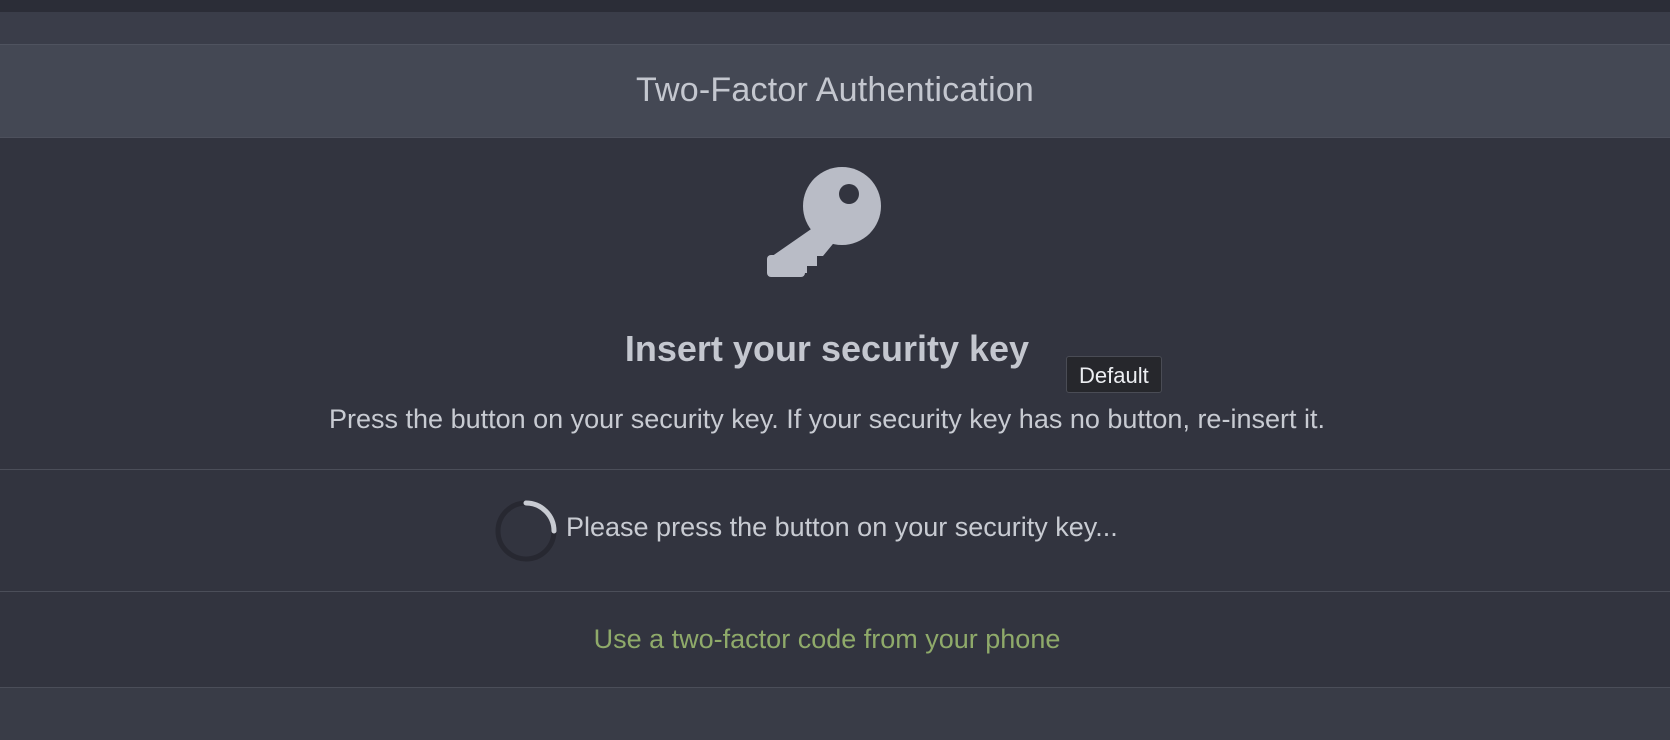  What do you see at coordinates (827, 639) in the screenshot?
I see `use-two-factor-code-link: Use a two-factor code from your phone` at bounding box center [827, 639].